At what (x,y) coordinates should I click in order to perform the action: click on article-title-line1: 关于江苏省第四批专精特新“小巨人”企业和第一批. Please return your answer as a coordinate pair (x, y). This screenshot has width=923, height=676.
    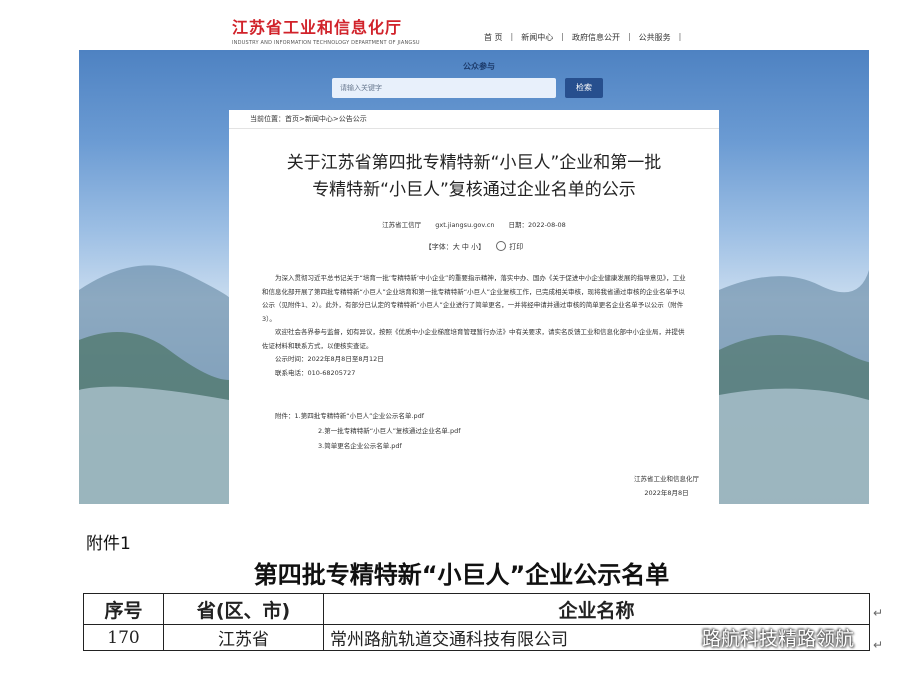
    Looking at the image, I should click on (474, 163).